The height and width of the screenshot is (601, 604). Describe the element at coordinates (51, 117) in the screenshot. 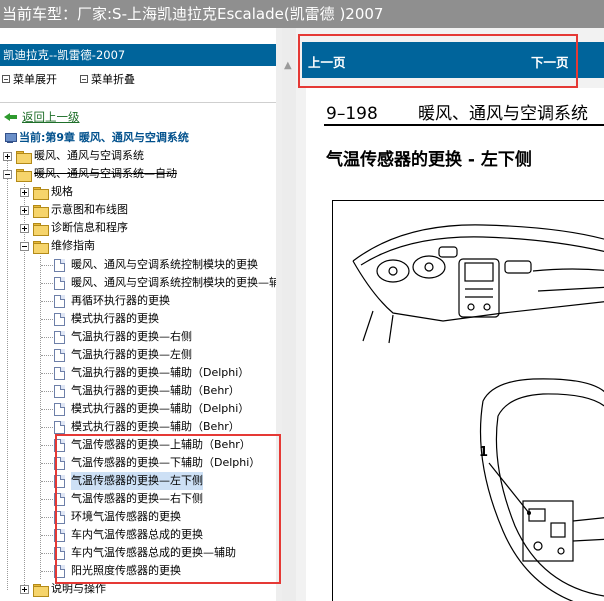

I see `back-link-label: 返回上一级` at that location.